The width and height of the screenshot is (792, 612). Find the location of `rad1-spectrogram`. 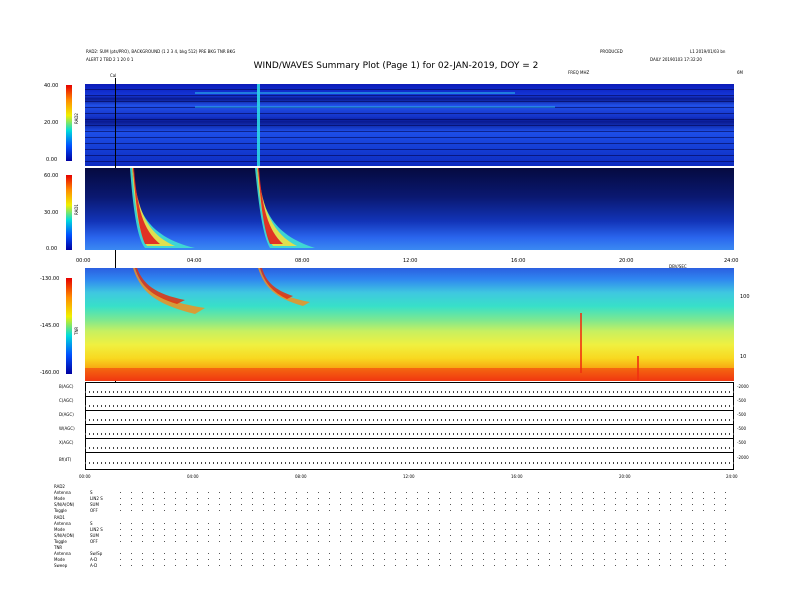

rad1-spectrogram is located at coordinates (409, 209).